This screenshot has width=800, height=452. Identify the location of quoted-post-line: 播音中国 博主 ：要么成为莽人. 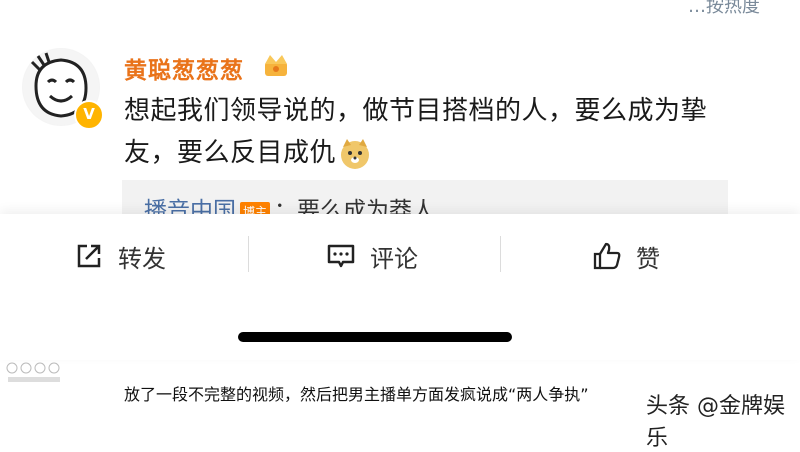
(289, 202).